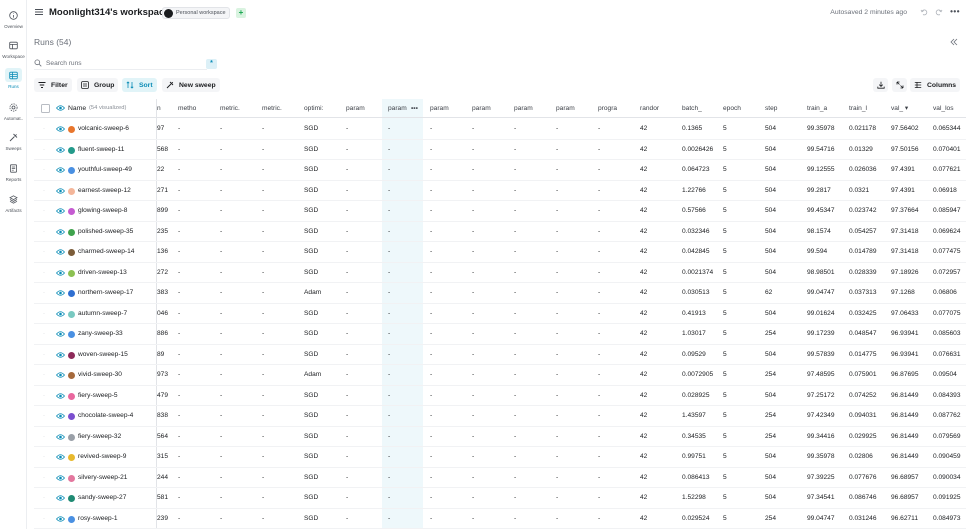 This screenshot has height=529, width=966. I want to click on column-header: progra, so click(617, 108).